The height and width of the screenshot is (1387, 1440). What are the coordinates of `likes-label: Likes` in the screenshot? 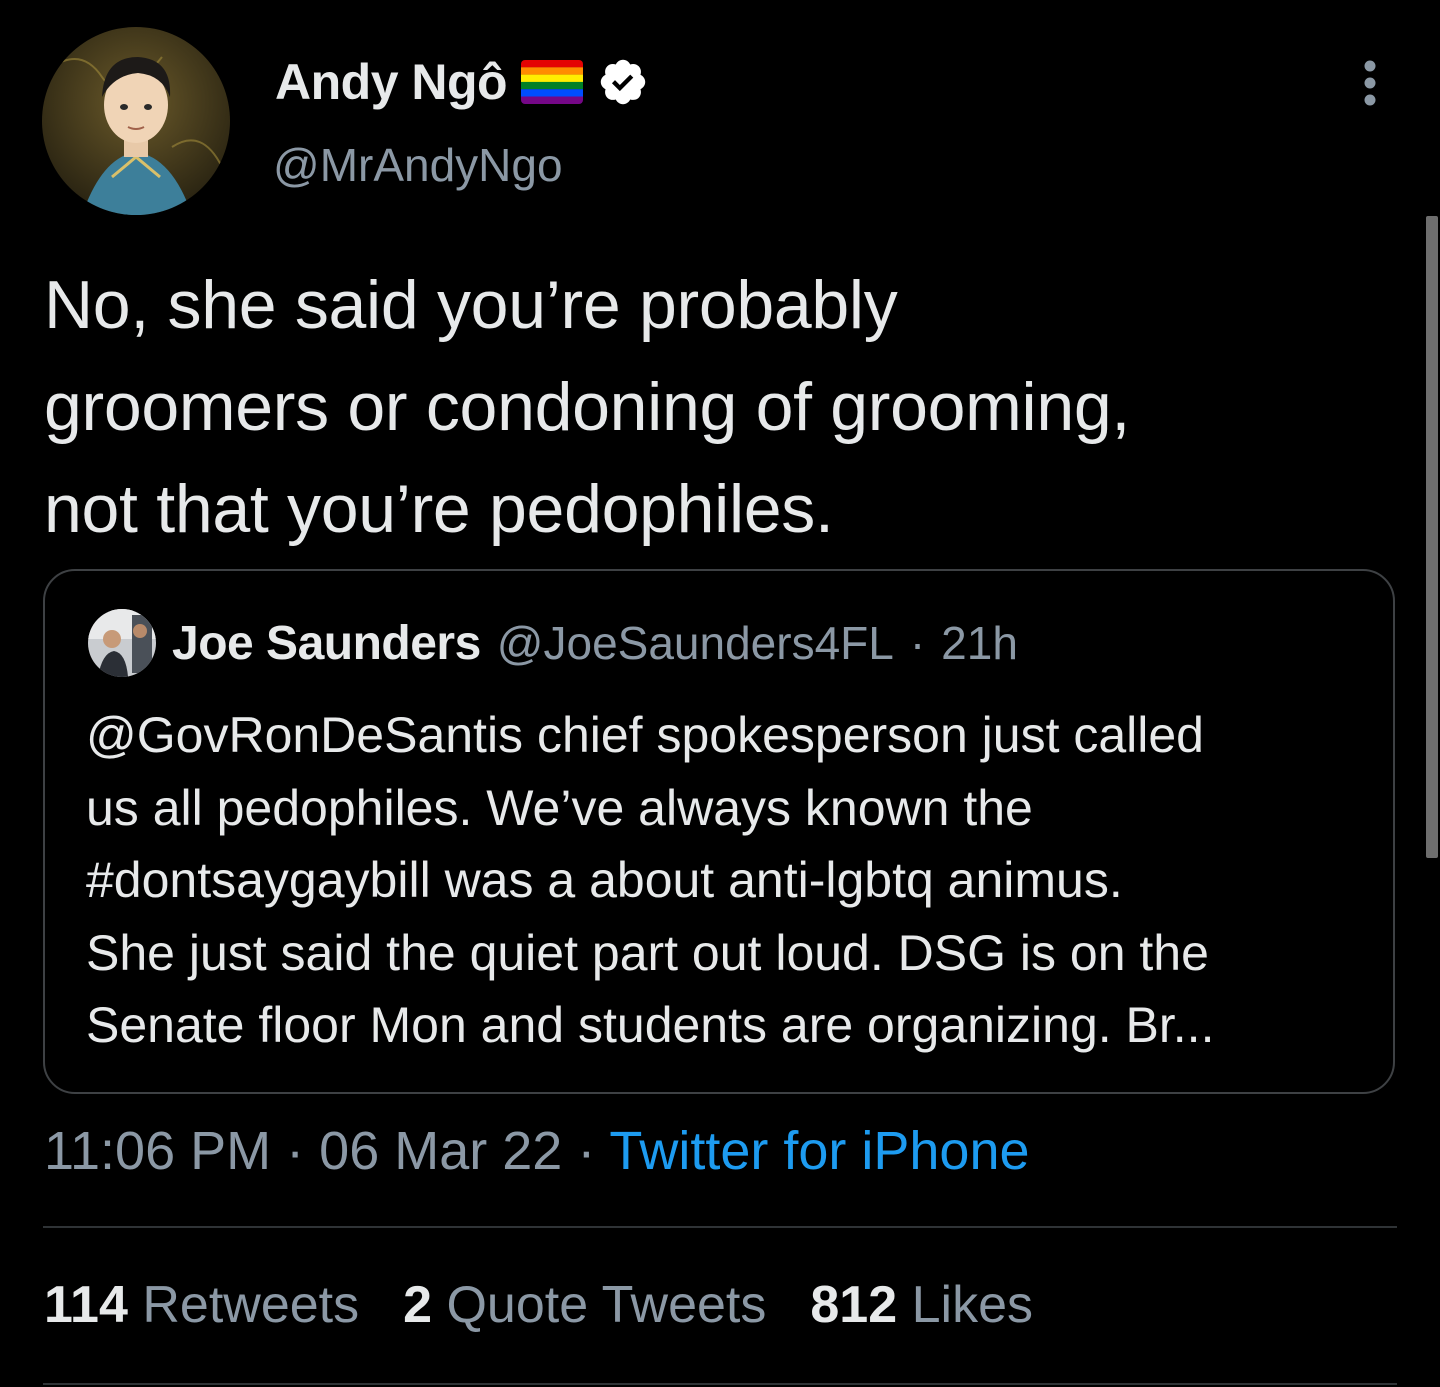 It's located at (972, 1305).